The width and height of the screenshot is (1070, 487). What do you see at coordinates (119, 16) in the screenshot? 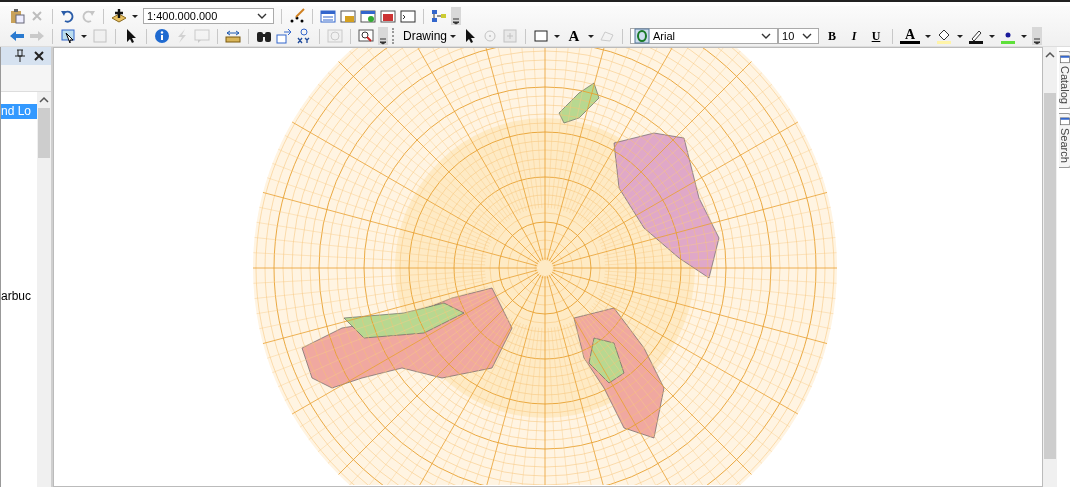
I see `add-data-icon` at bounding box center [119, 16].